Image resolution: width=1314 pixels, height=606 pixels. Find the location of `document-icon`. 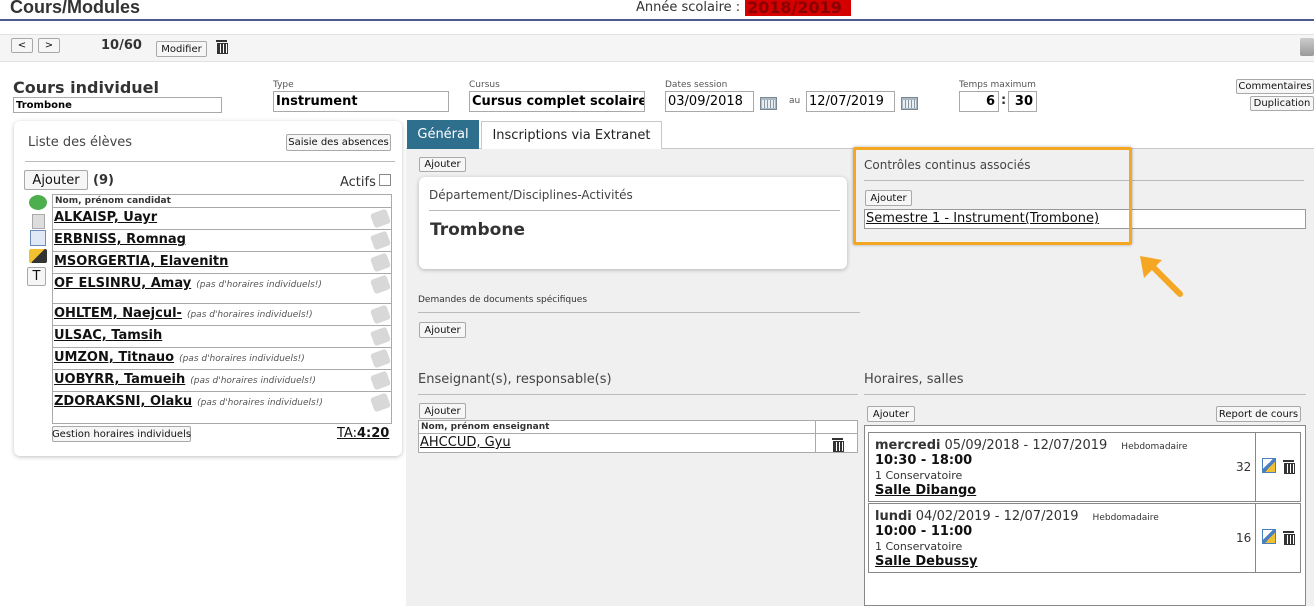

document-icon is located at coordinates (38, 238).